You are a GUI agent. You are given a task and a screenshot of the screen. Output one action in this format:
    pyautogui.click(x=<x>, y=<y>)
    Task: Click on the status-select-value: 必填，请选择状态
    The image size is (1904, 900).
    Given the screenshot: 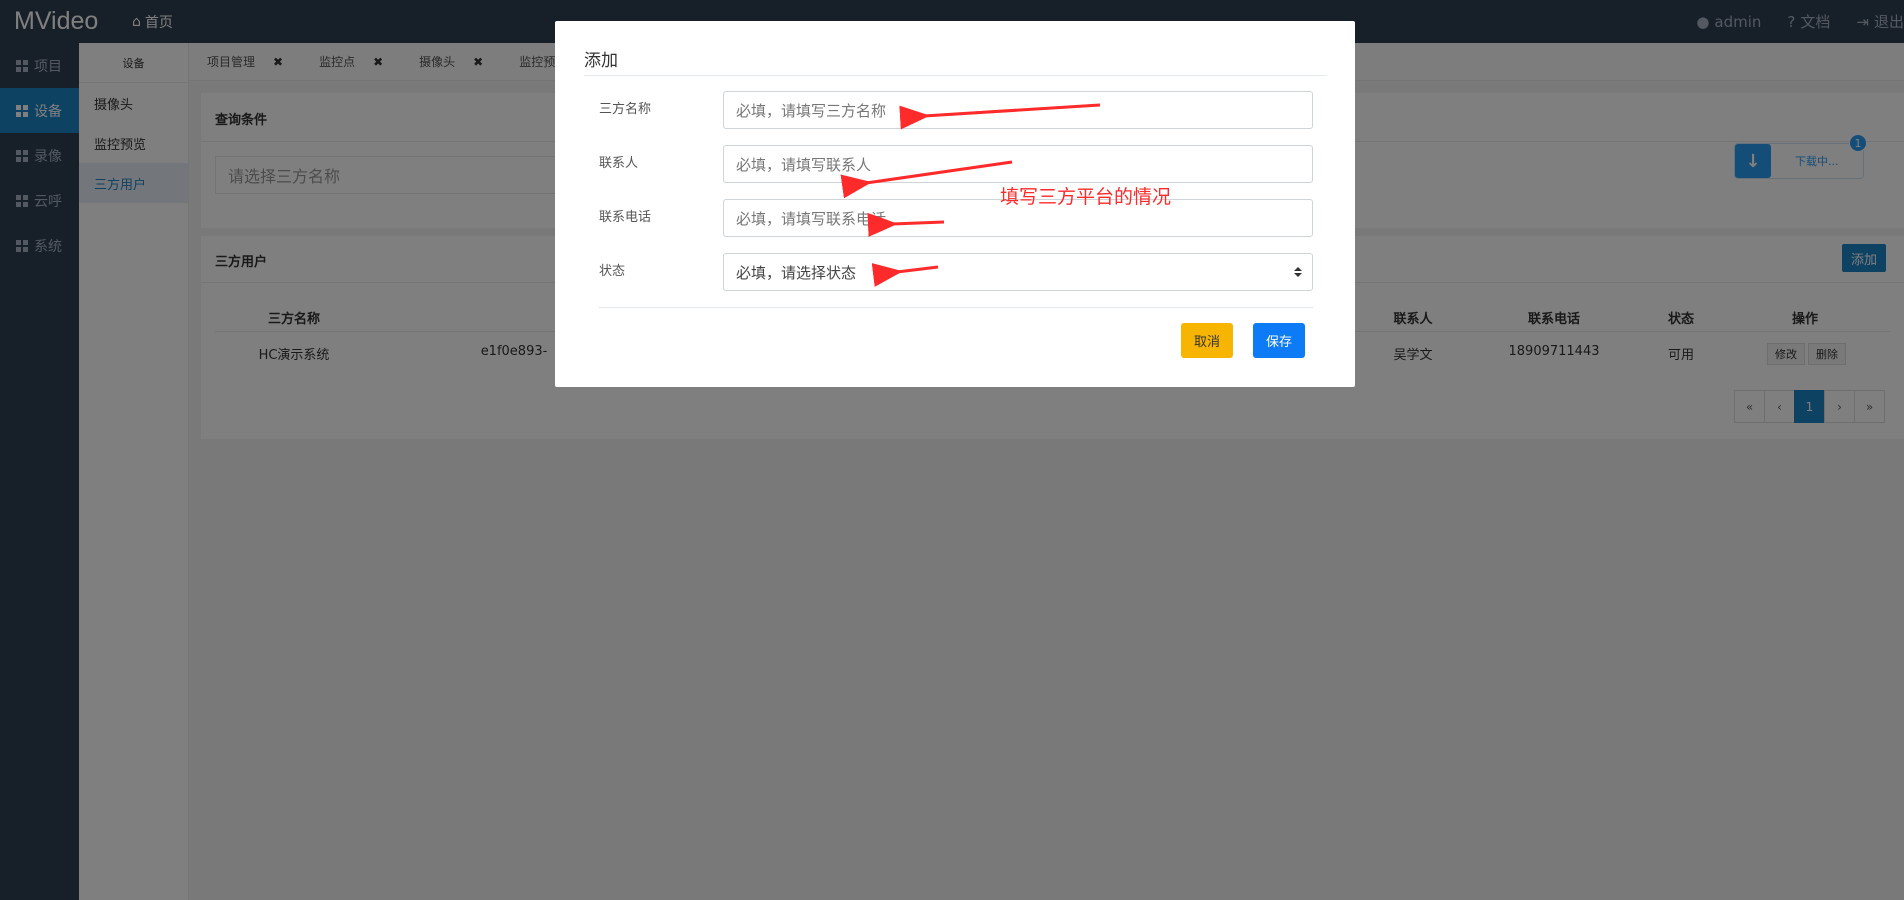 What is the action you would take?
    pyautogui.click(x=796, y=272)
    